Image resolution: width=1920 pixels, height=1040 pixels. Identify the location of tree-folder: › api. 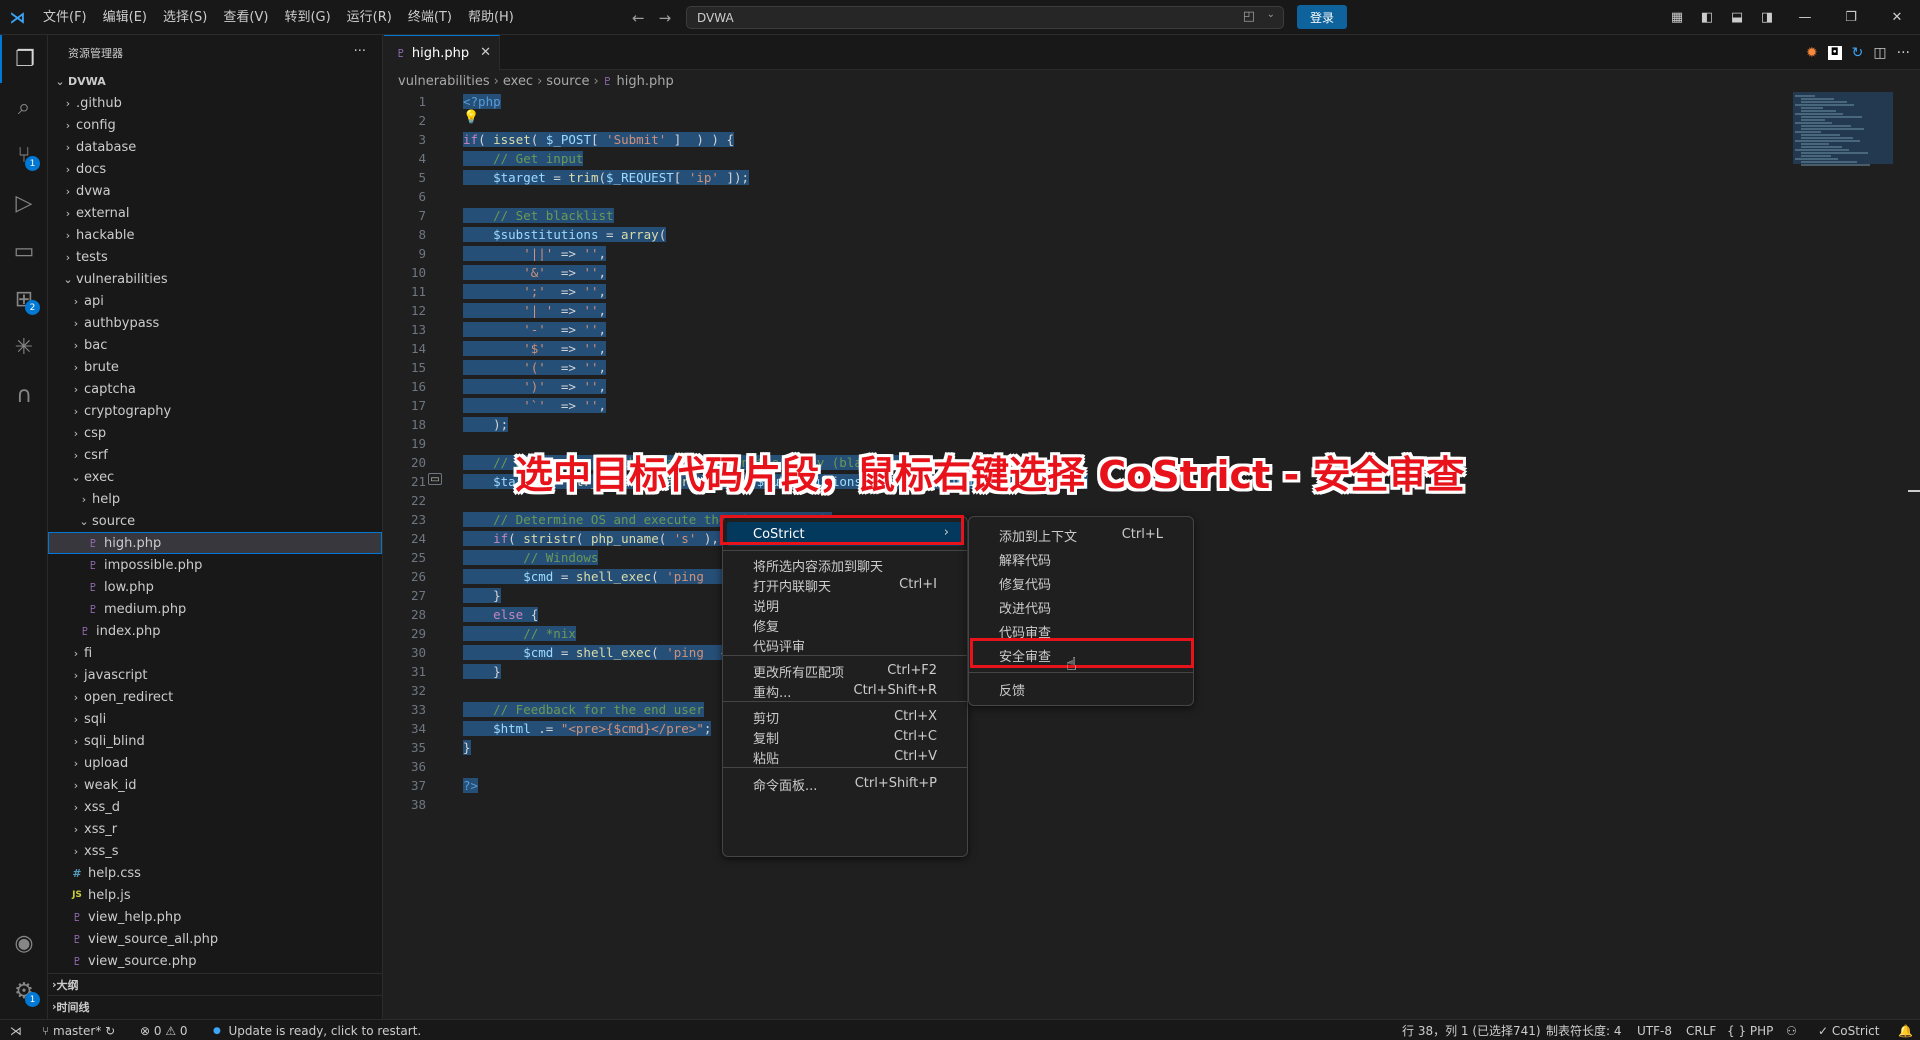
(215, 301).